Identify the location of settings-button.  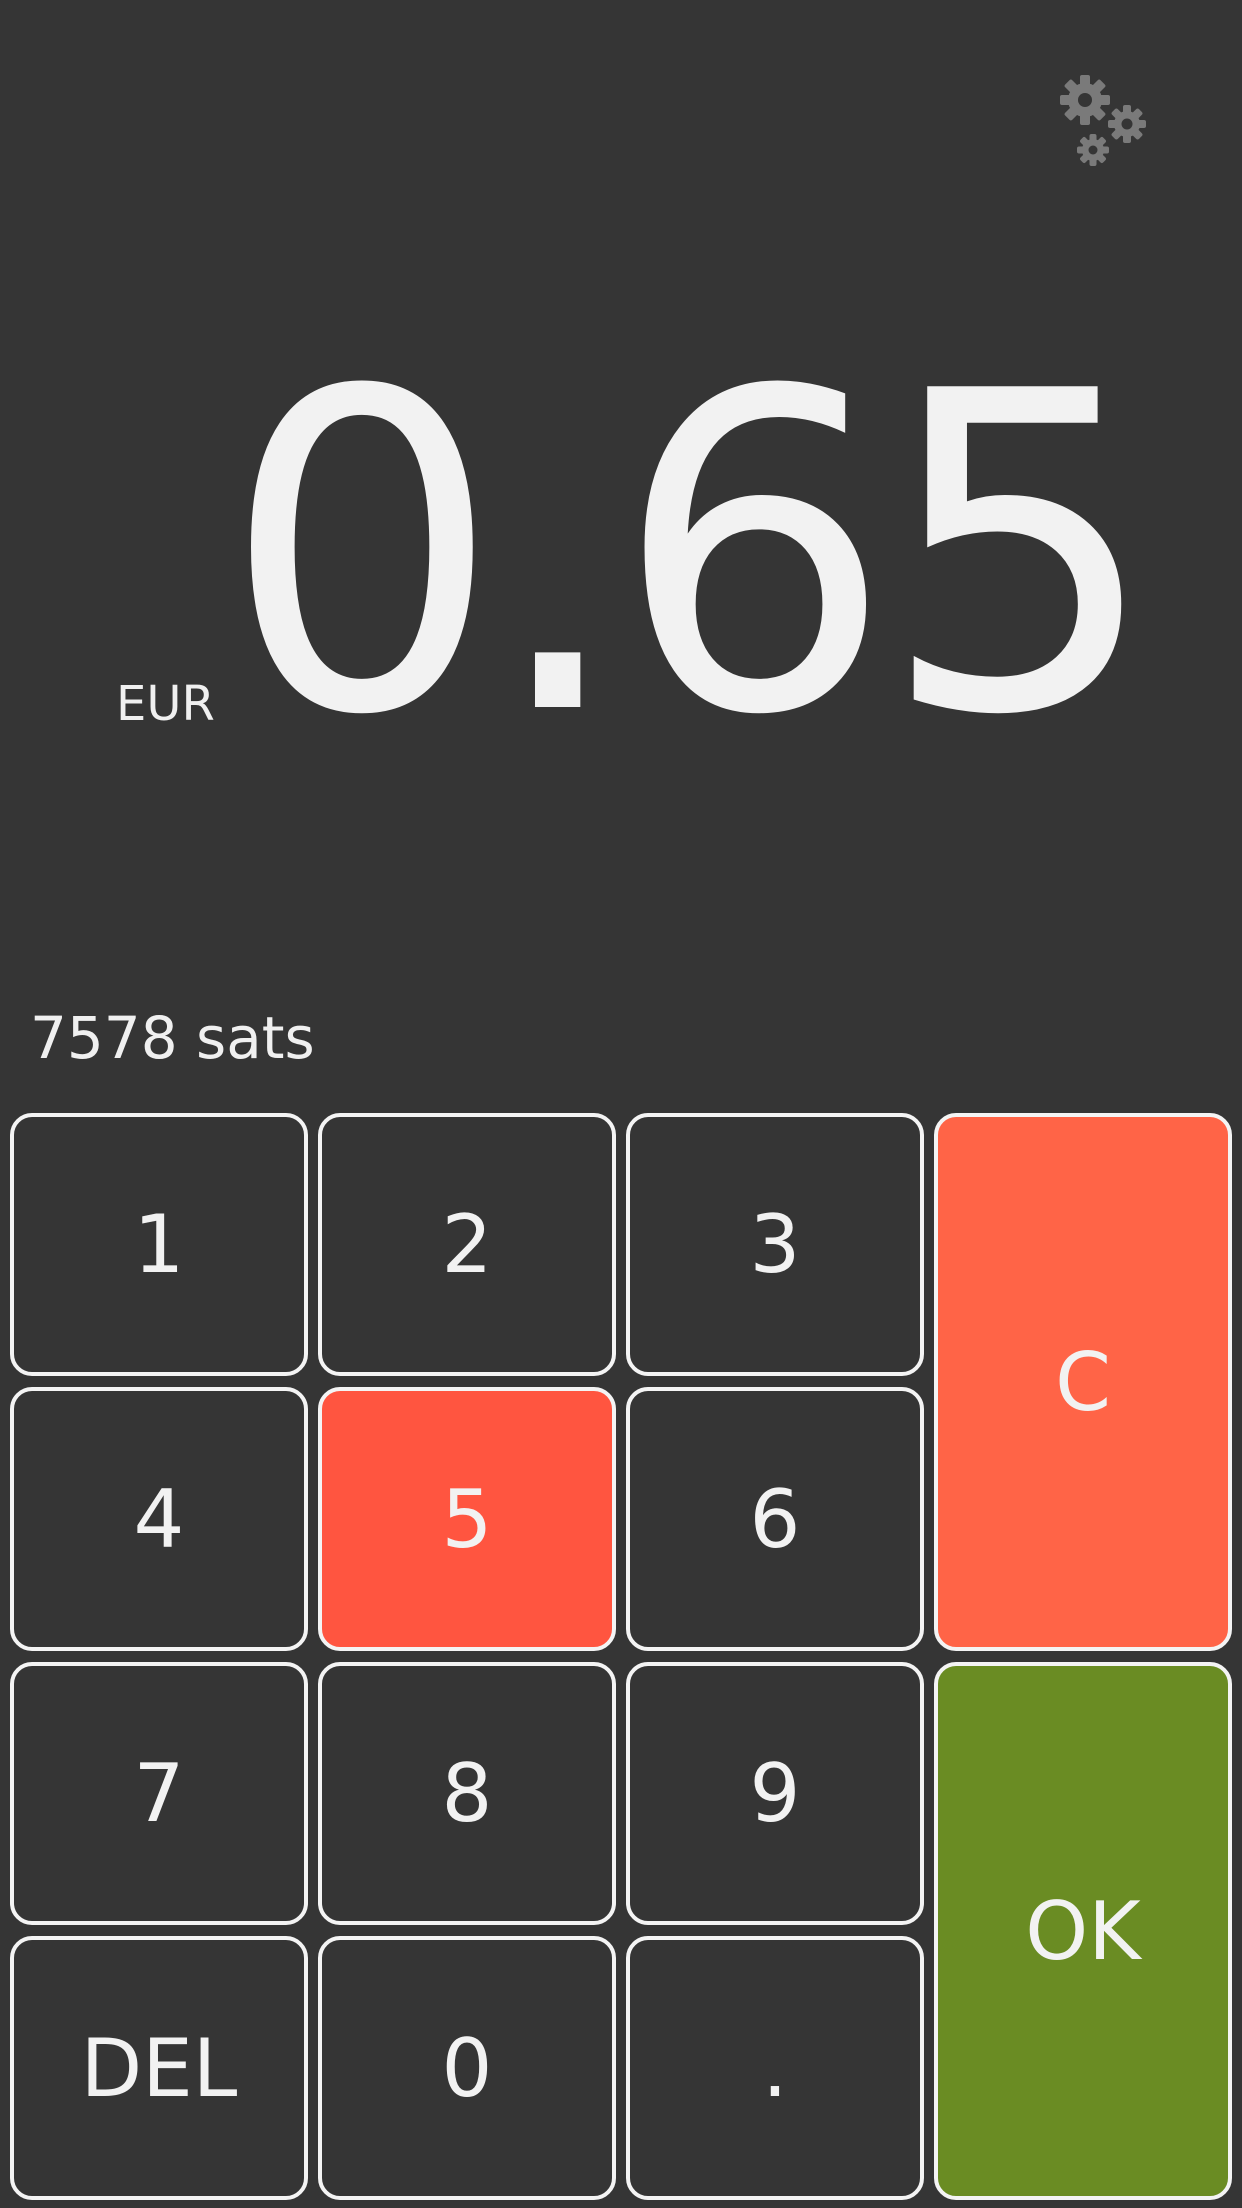
(1105, 120).